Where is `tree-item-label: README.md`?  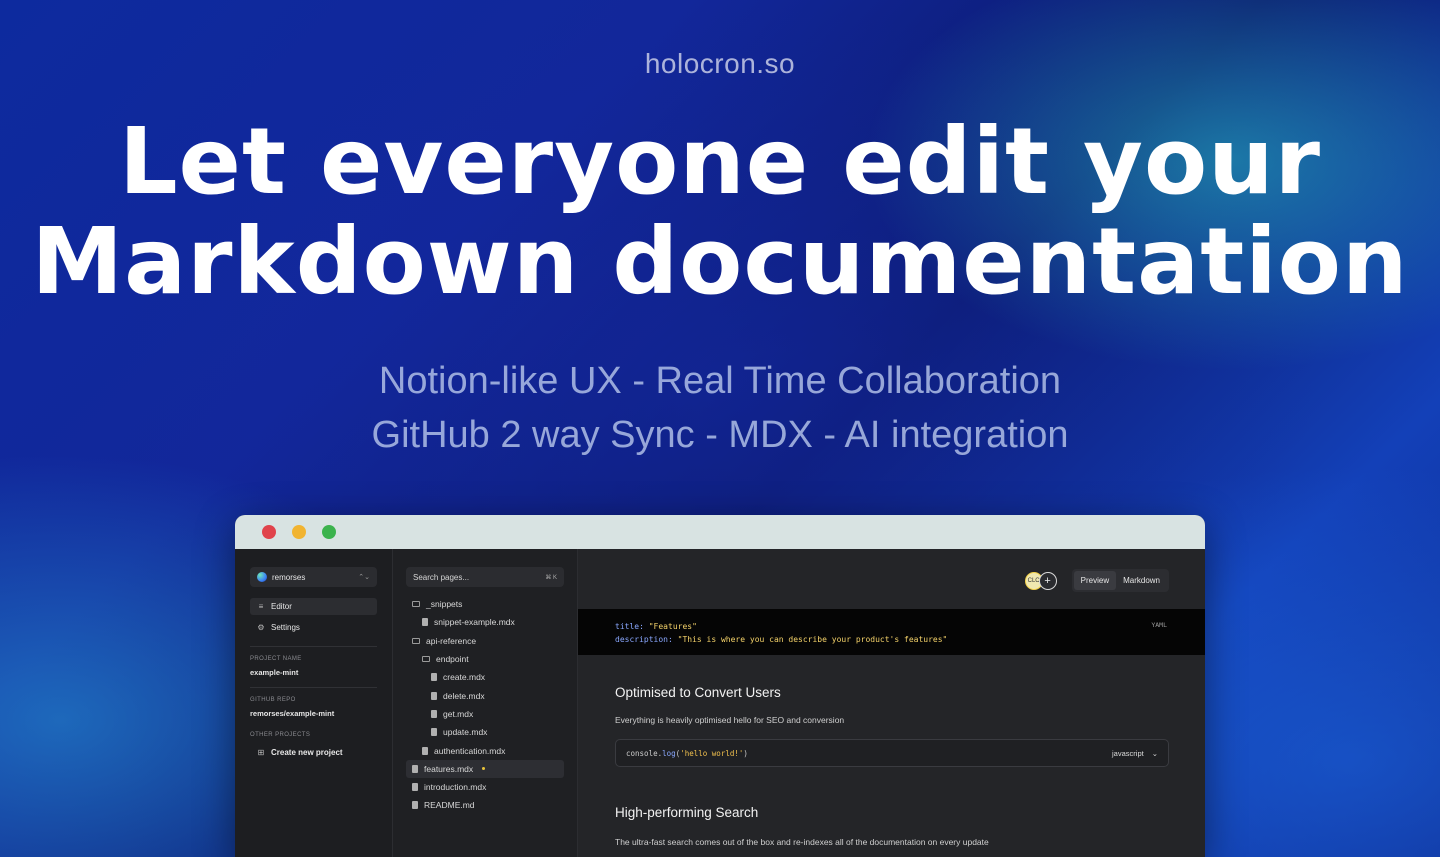
tree-item-label: README.md is located at coordinates (449, 805).